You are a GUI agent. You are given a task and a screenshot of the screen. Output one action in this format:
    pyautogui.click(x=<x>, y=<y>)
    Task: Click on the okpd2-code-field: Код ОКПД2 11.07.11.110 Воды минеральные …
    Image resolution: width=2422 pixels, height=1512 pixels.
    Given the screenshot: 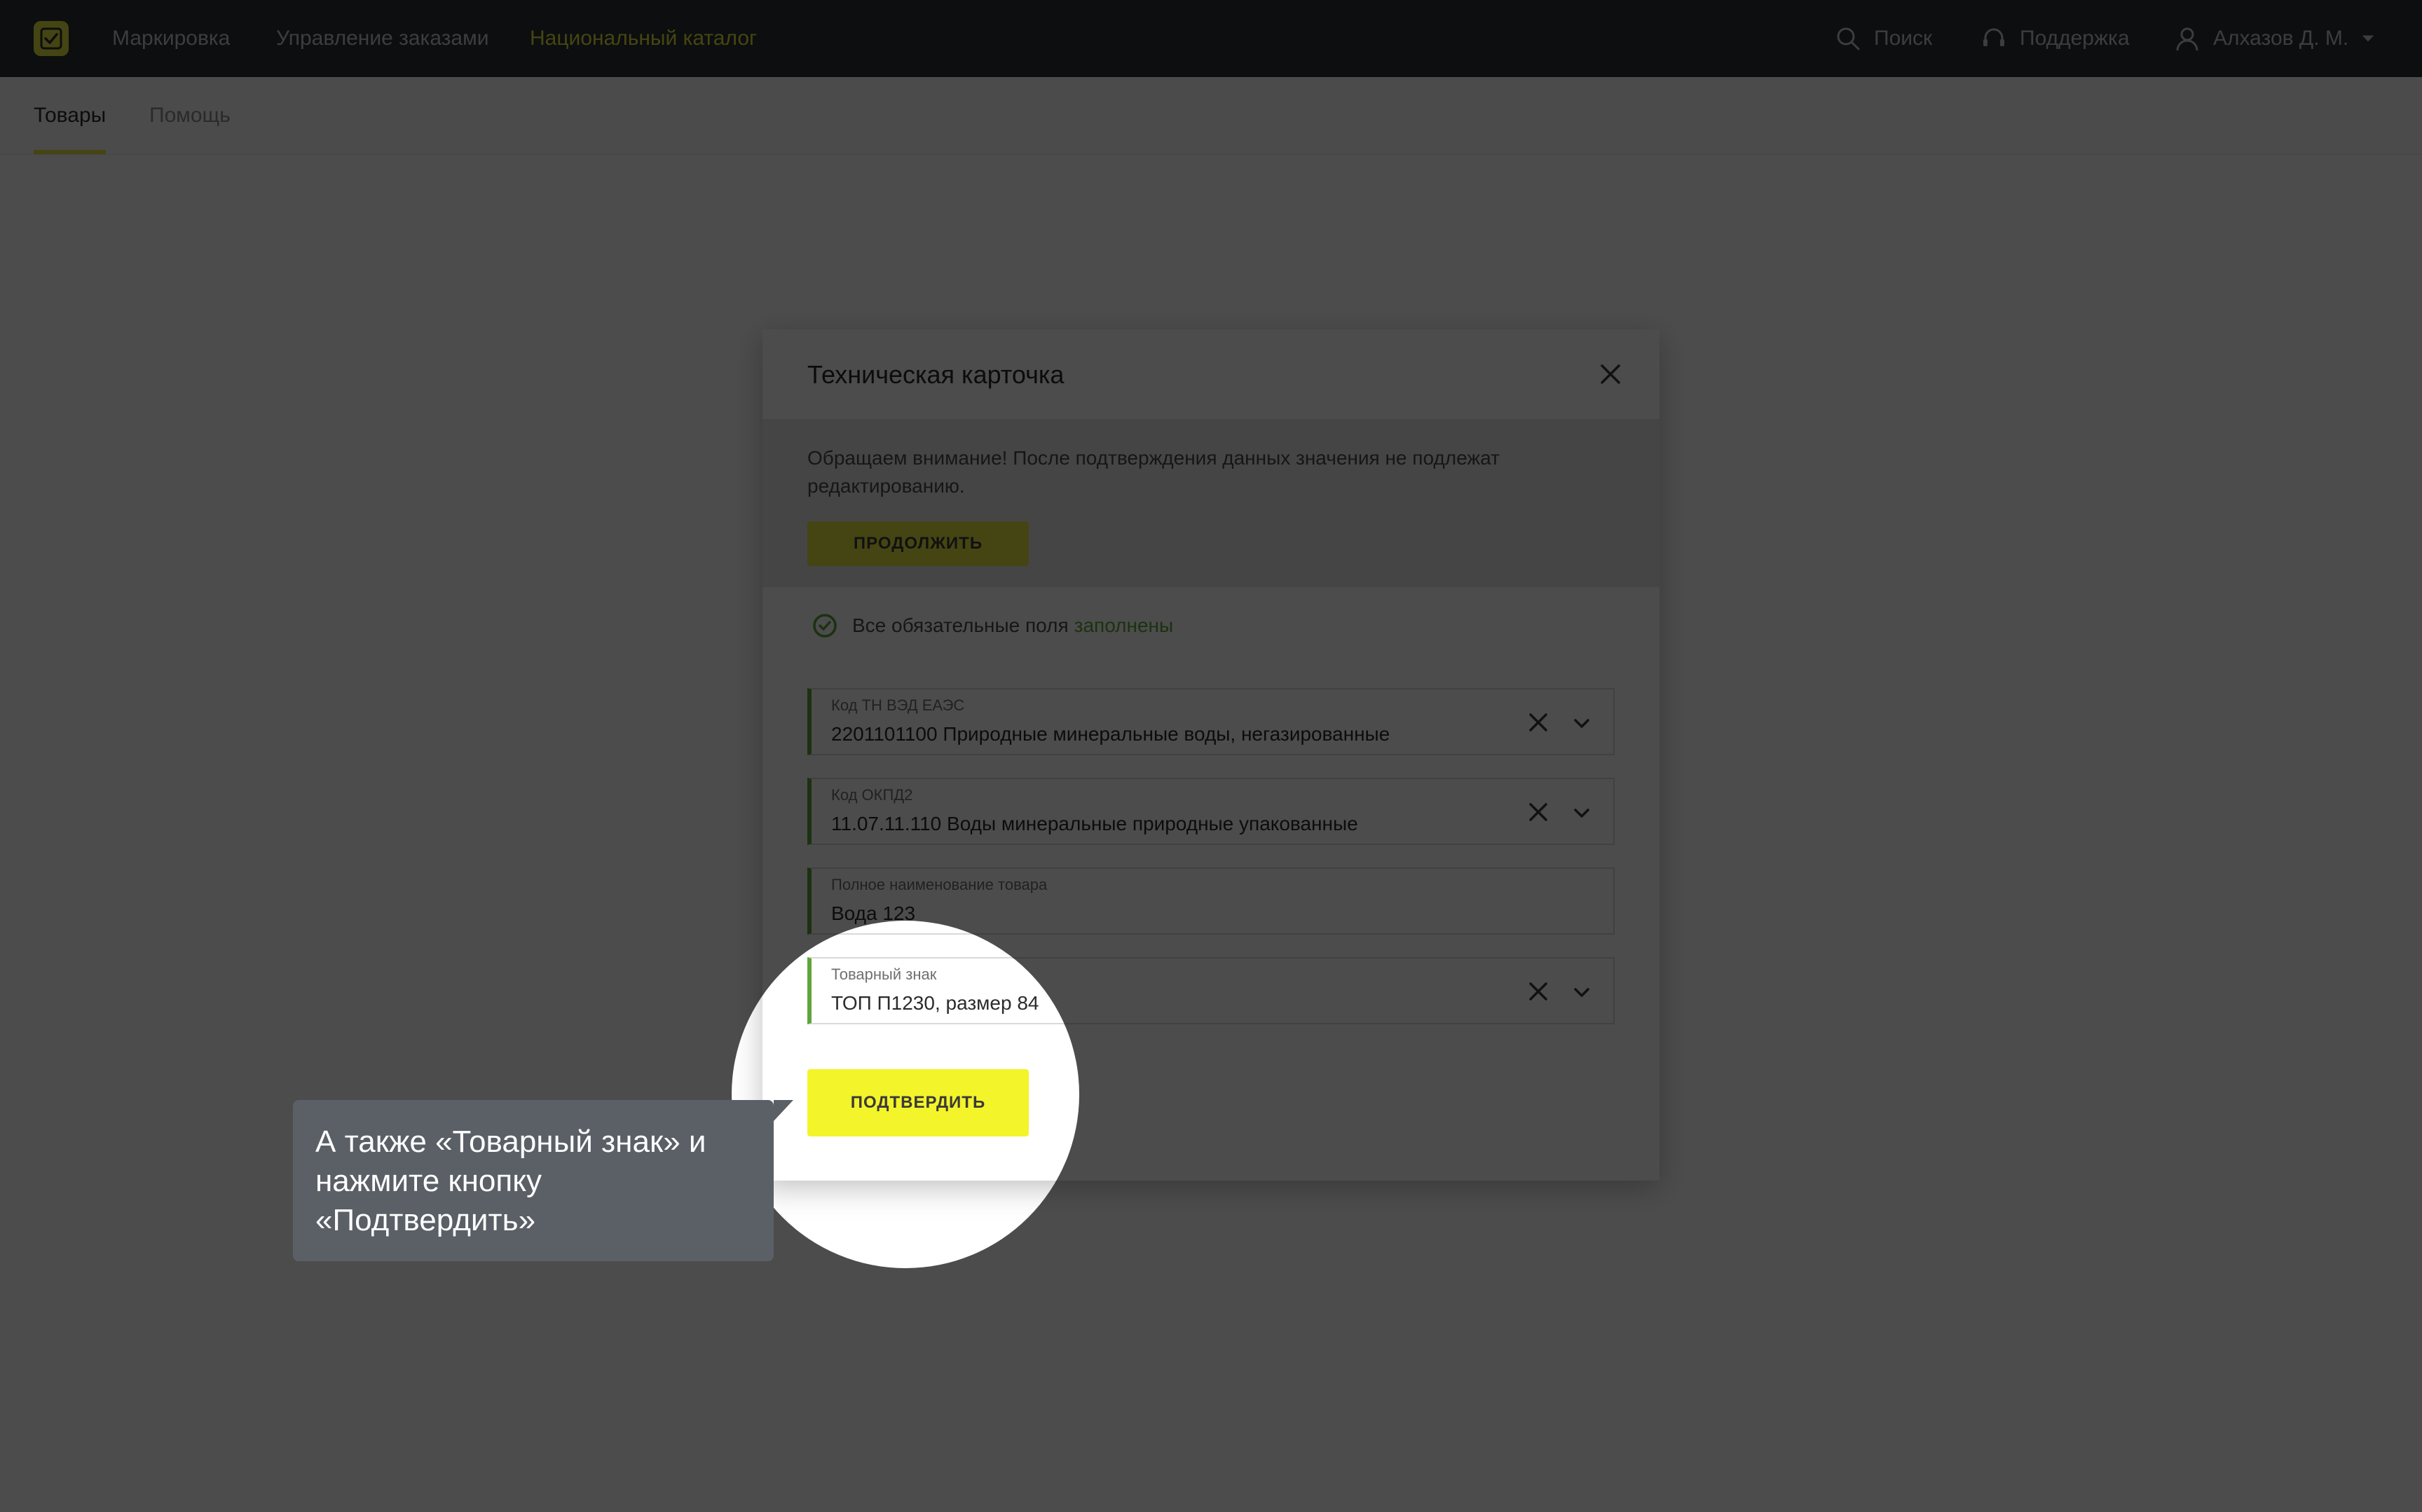 What is the action you would take?
    pyautogui.click(x=1211, y=811)
    